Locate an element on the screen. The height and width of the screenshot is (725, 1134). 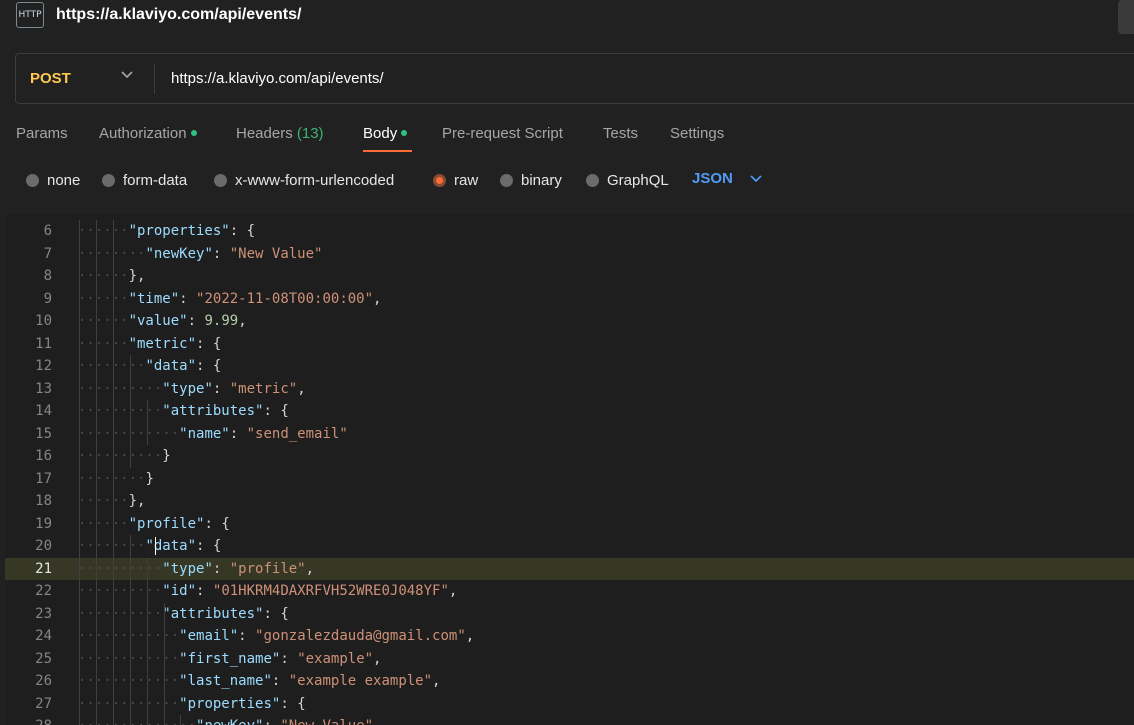
line-number: 14 is located at coordinates (43, 411).